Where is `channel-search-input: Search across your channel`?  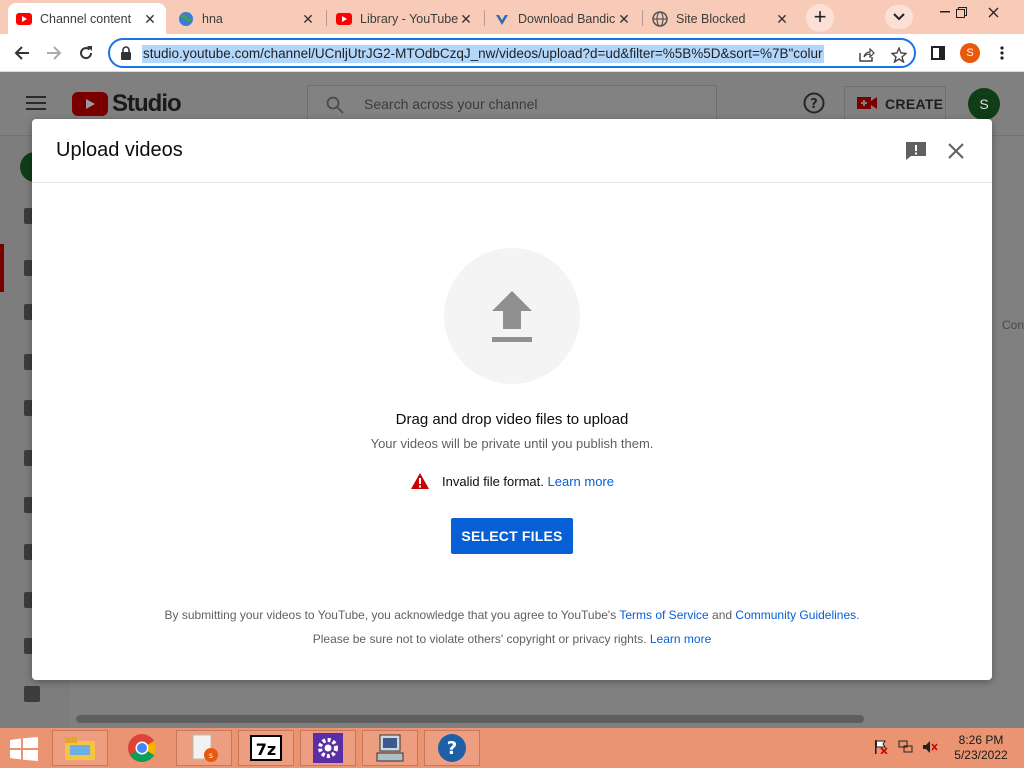 channel-search-input: Search across your channel is located at coordinates (512, 104).